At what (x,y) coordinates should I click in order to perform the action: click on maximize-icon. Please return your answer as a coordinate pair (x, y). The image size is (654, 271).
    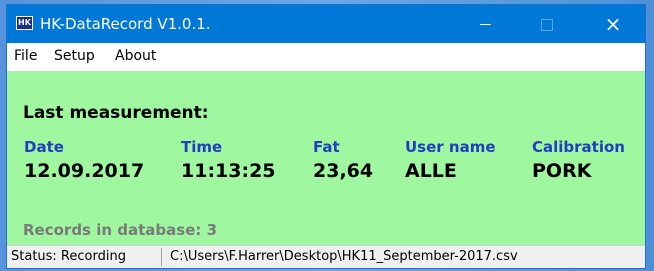
    Looking at the image, I should click on (547, 24).